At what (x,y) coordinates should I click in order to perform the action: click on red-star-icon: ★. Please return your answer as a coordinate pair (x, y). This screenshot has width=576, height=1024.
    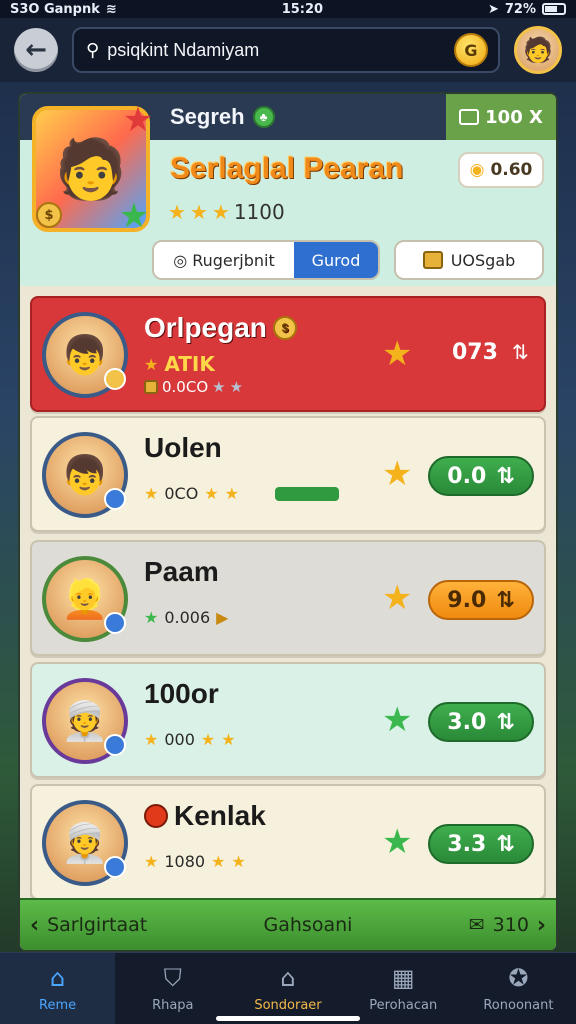
    Looking at the image, I should click on (138, 120).